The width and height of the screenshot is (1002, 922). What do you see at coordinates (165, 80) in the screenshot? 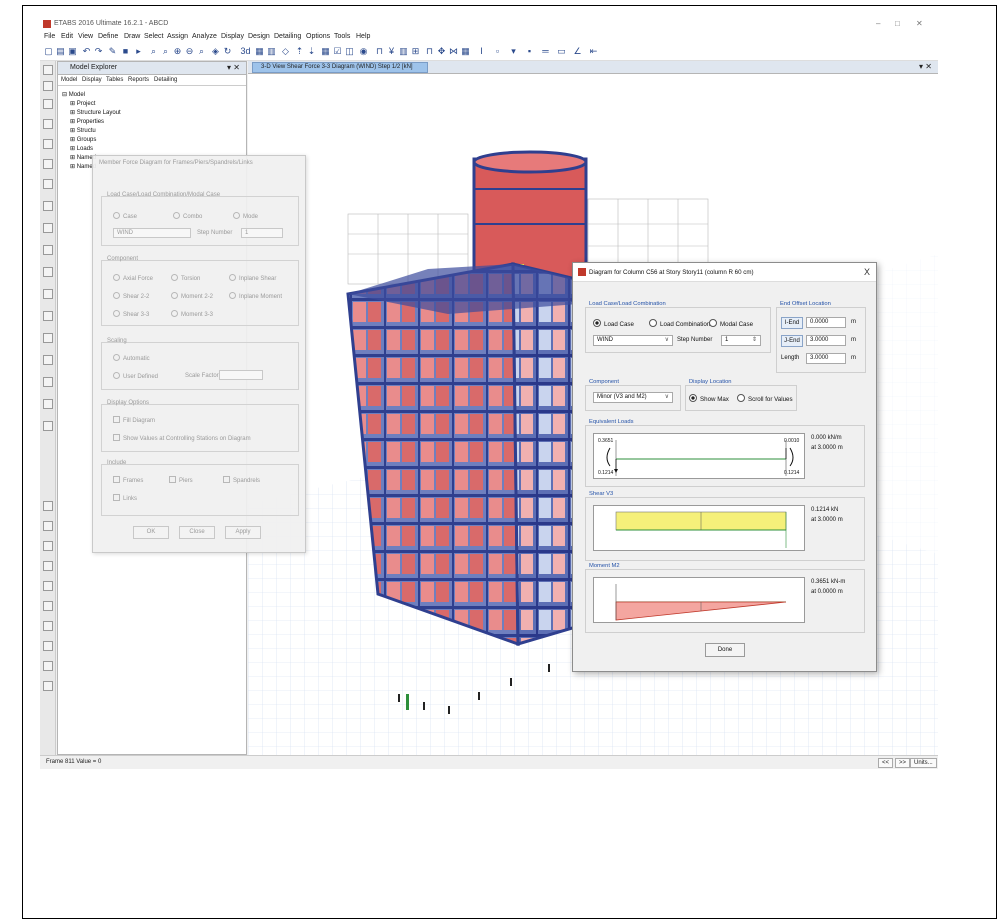
I see `tab-detailing: Detailing` at bounding box center [165, 80].